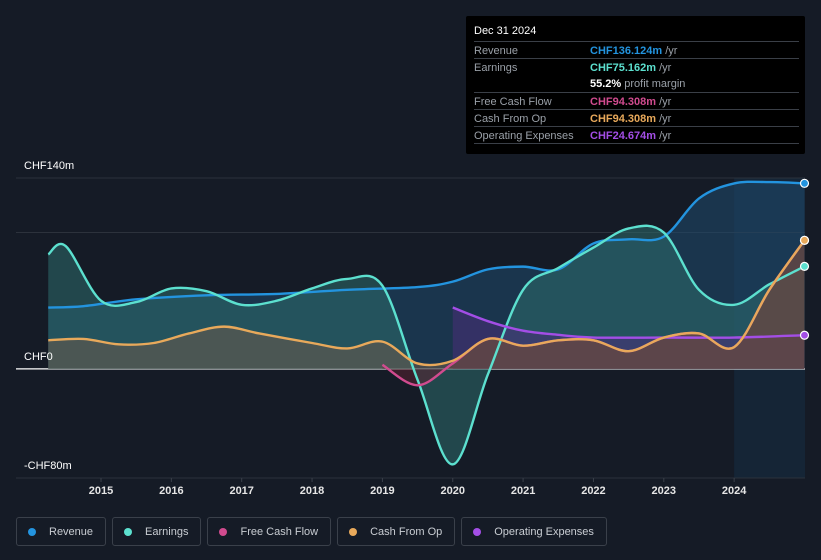  Describe the element at coordinates (406, 531) in the screenshot. I see `legend-label: Cash From Op` at that location.